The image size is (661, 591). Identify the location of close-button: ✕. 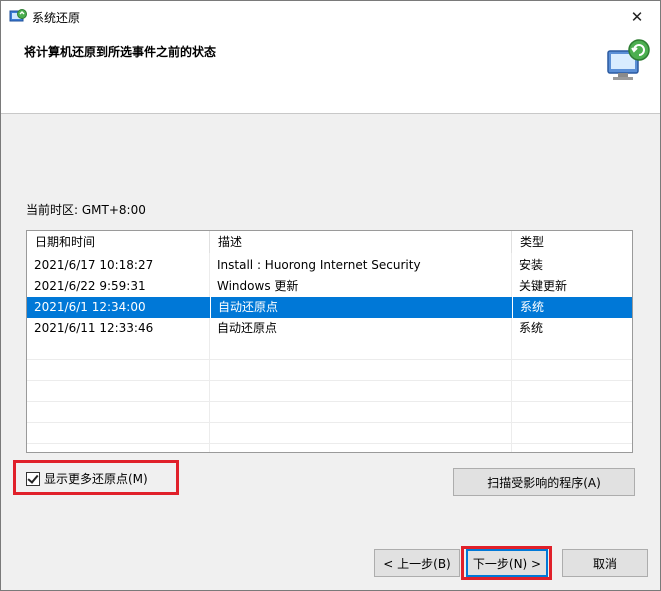
(637, 16).